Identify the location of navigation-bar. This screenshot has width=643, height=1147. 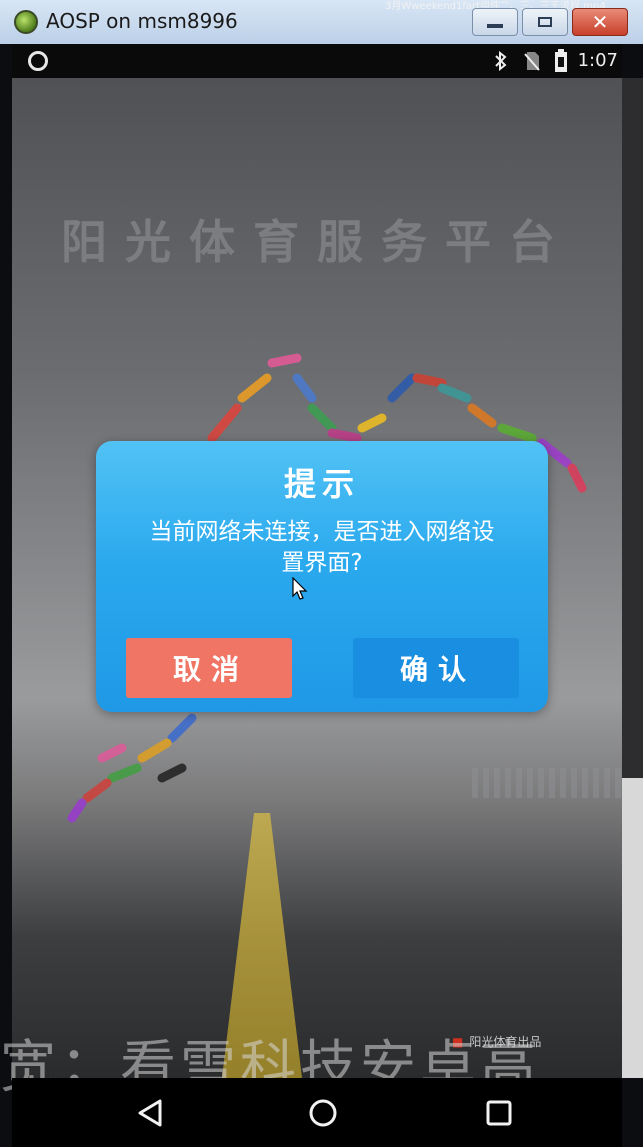
(317, 1112).